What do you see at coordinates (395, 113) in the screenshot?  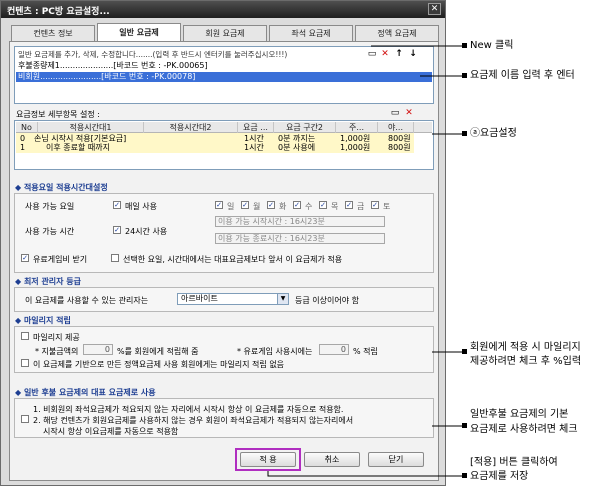 I see `new-detail-icon: ▭` at bounding box center [395, 113].